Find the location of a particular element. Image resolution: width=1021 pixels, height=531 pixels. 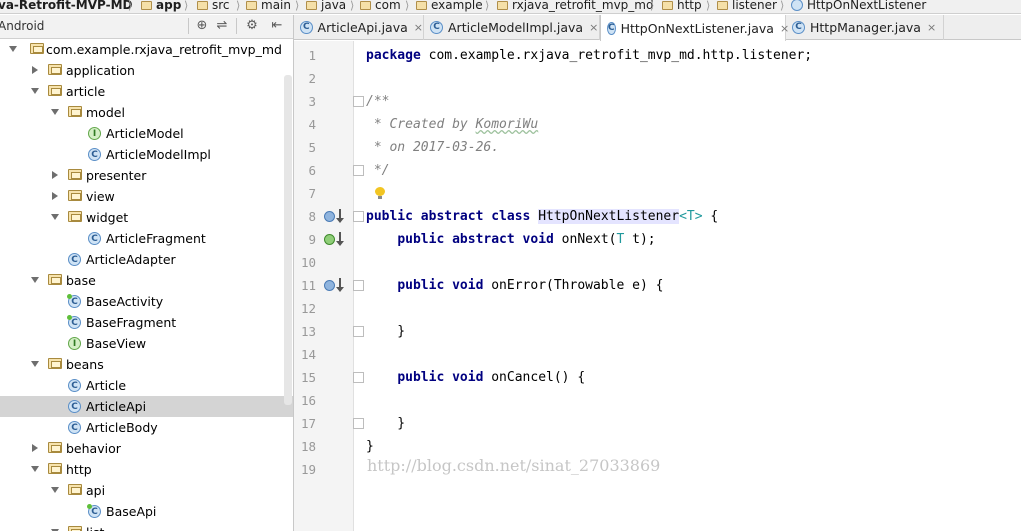

lightbulb-icon is located at coordinates (380, 193).